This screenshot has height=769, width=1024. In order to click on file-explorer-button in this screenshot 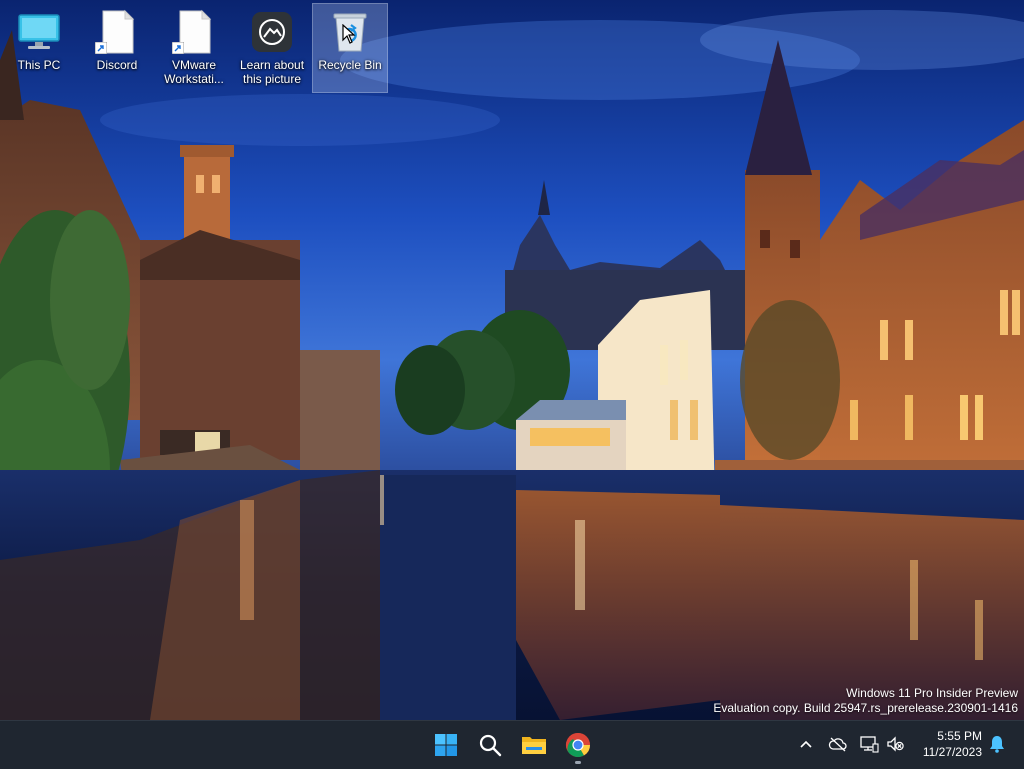, I will do `click(534, 745)`.